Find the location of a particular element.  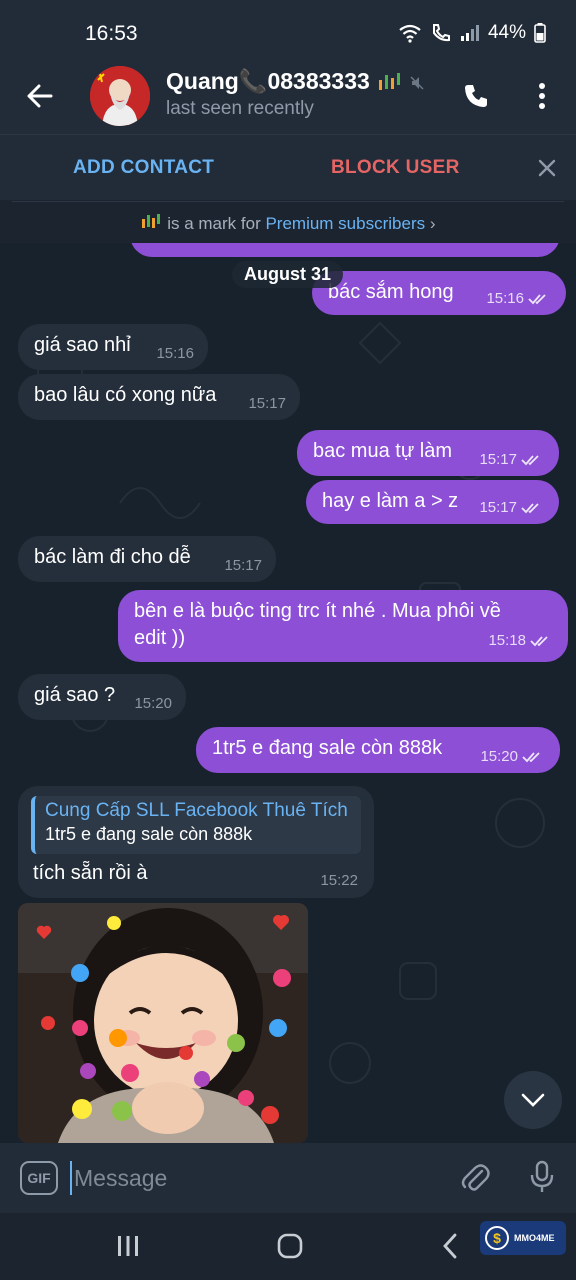

watermark-text: MMO4ME is located at coordinates (534, 1238).